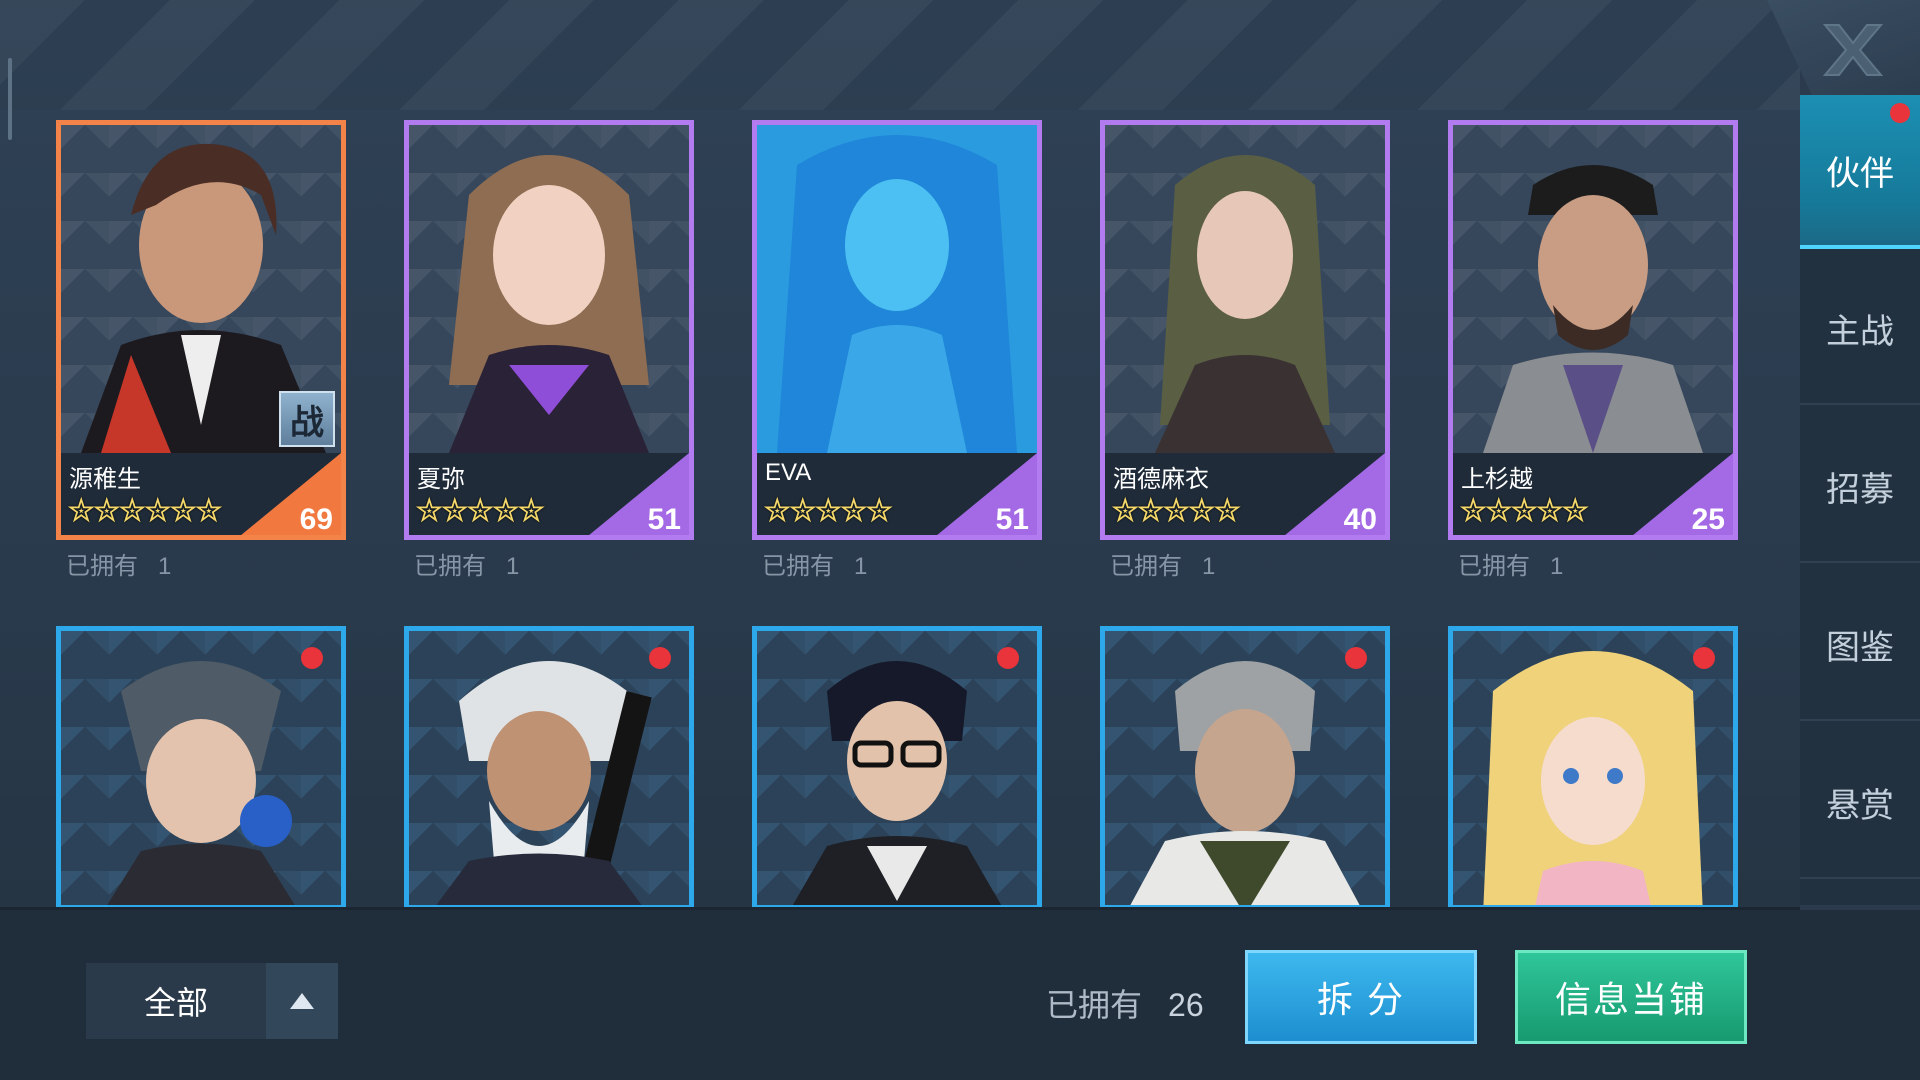 The width and height of the screenshot is (1920, 1080). What do you see at coordinates (1593, 494) in the screenshot?
I see `card-info: 上杉越 ✮✮✮✮✮ 25` at bounding box center [1593, 494].